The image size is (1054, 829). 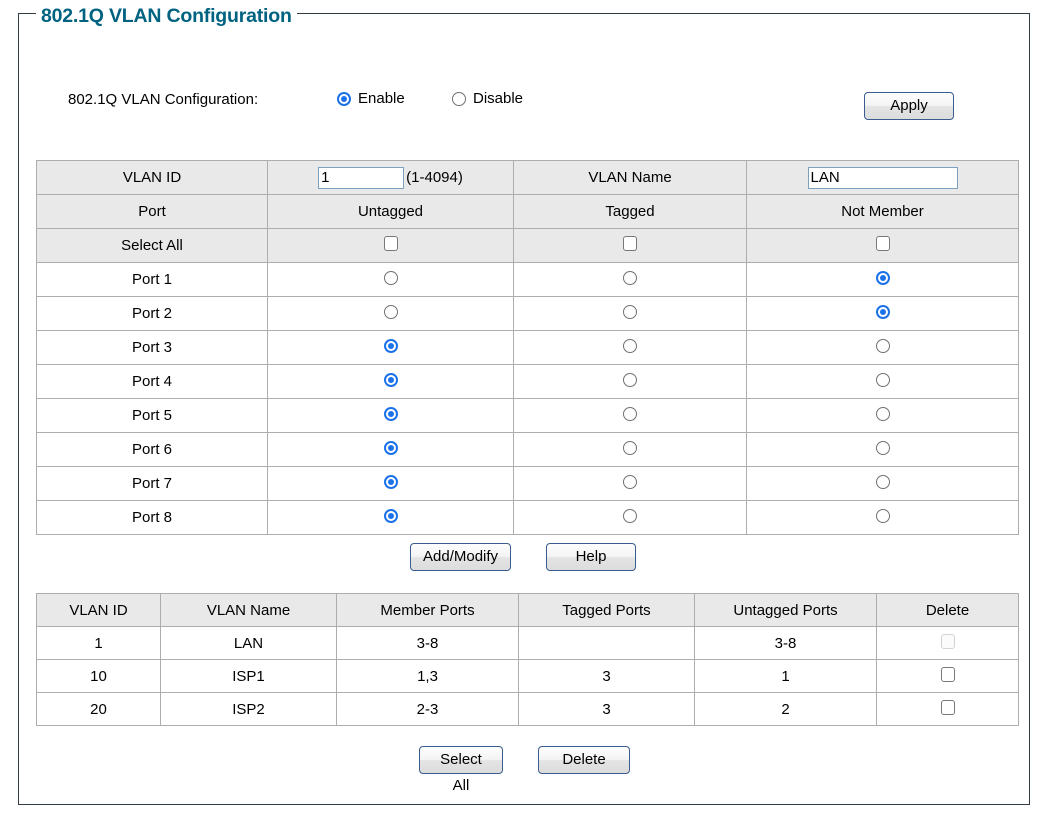 I want to click on vlan-id-input, so click(x=361, y=177).